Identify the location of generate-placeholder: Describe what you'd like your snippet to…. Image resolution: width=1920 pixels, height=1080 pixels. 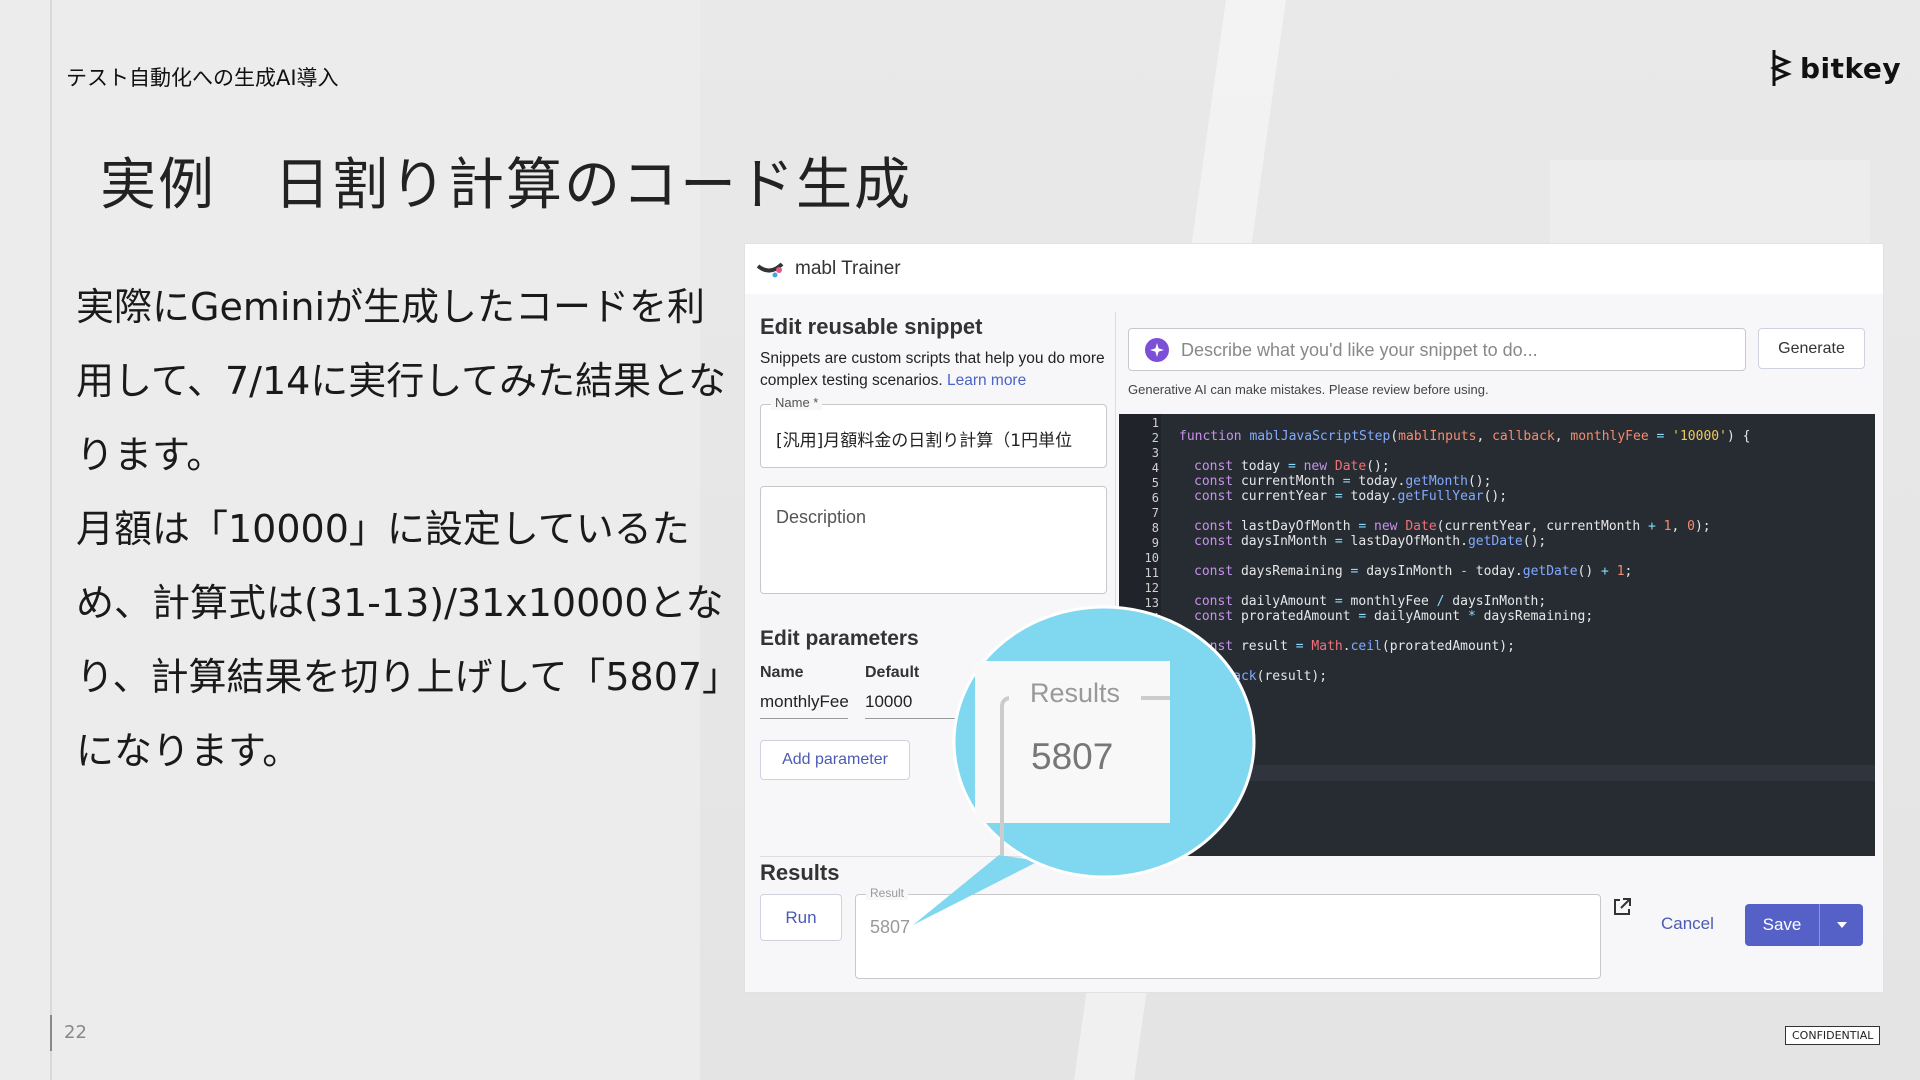
(1359, 350).